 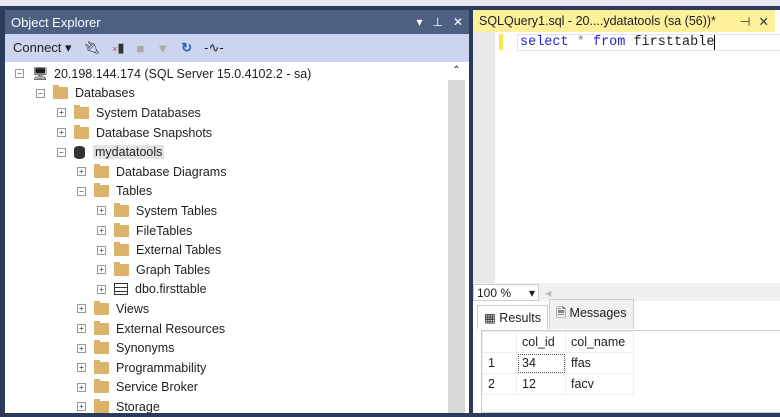 What do you see at coordinates (118, 48) in the screenshot?
I see `disconnect-icon: ×▮` at bounding box center [118, 48].